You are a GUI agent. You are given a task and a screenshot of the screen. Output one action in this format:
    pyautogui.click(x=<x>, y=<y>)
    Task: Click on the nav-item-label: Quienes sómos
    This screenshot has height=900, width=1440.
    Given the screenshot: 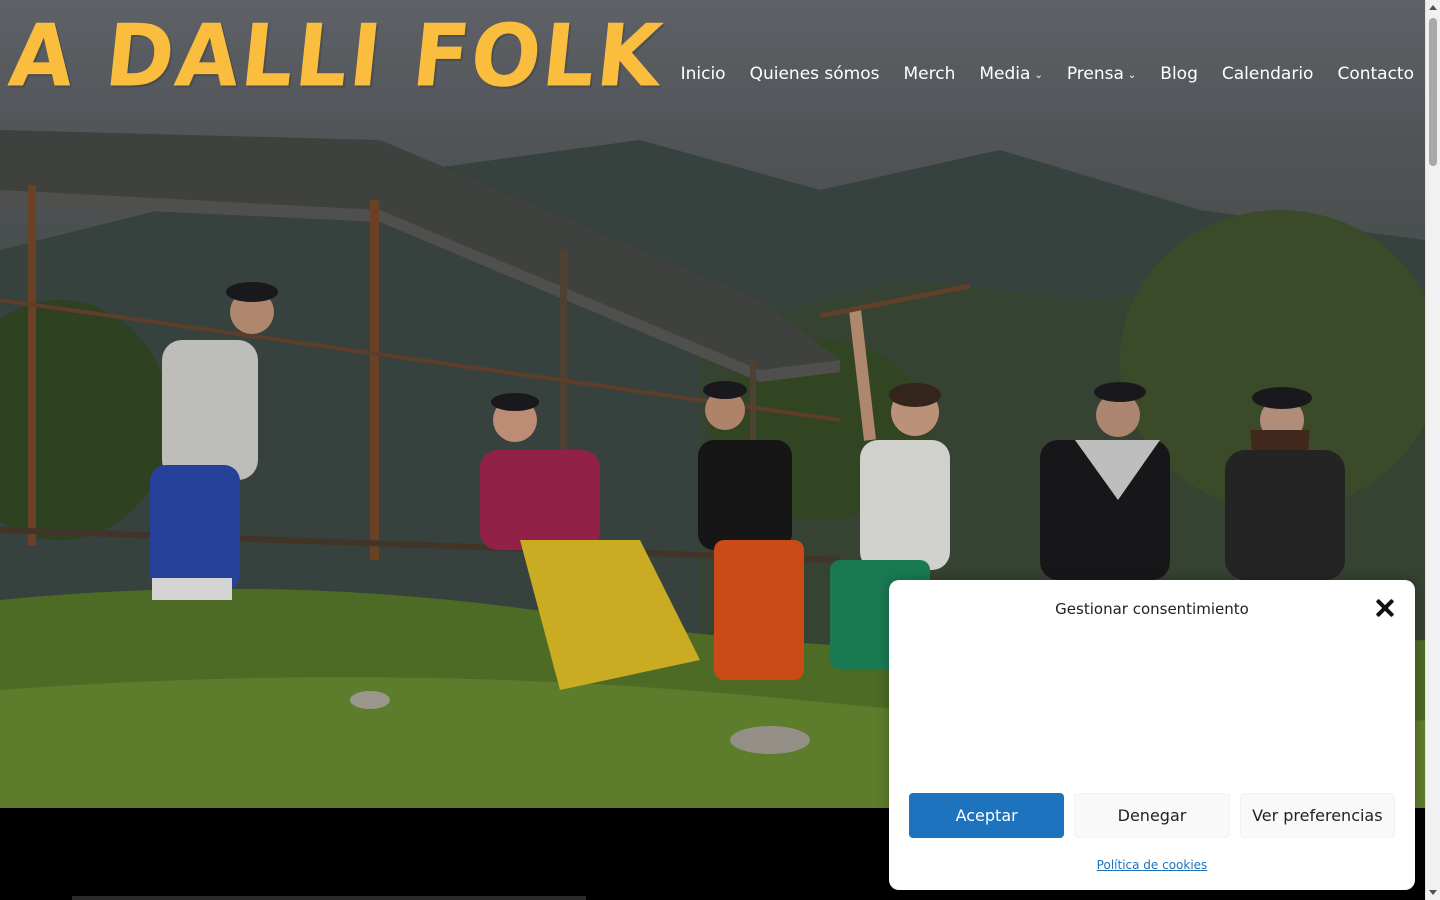 What is the action you would take?
    pyautogui.click(x=814, y=74)
    